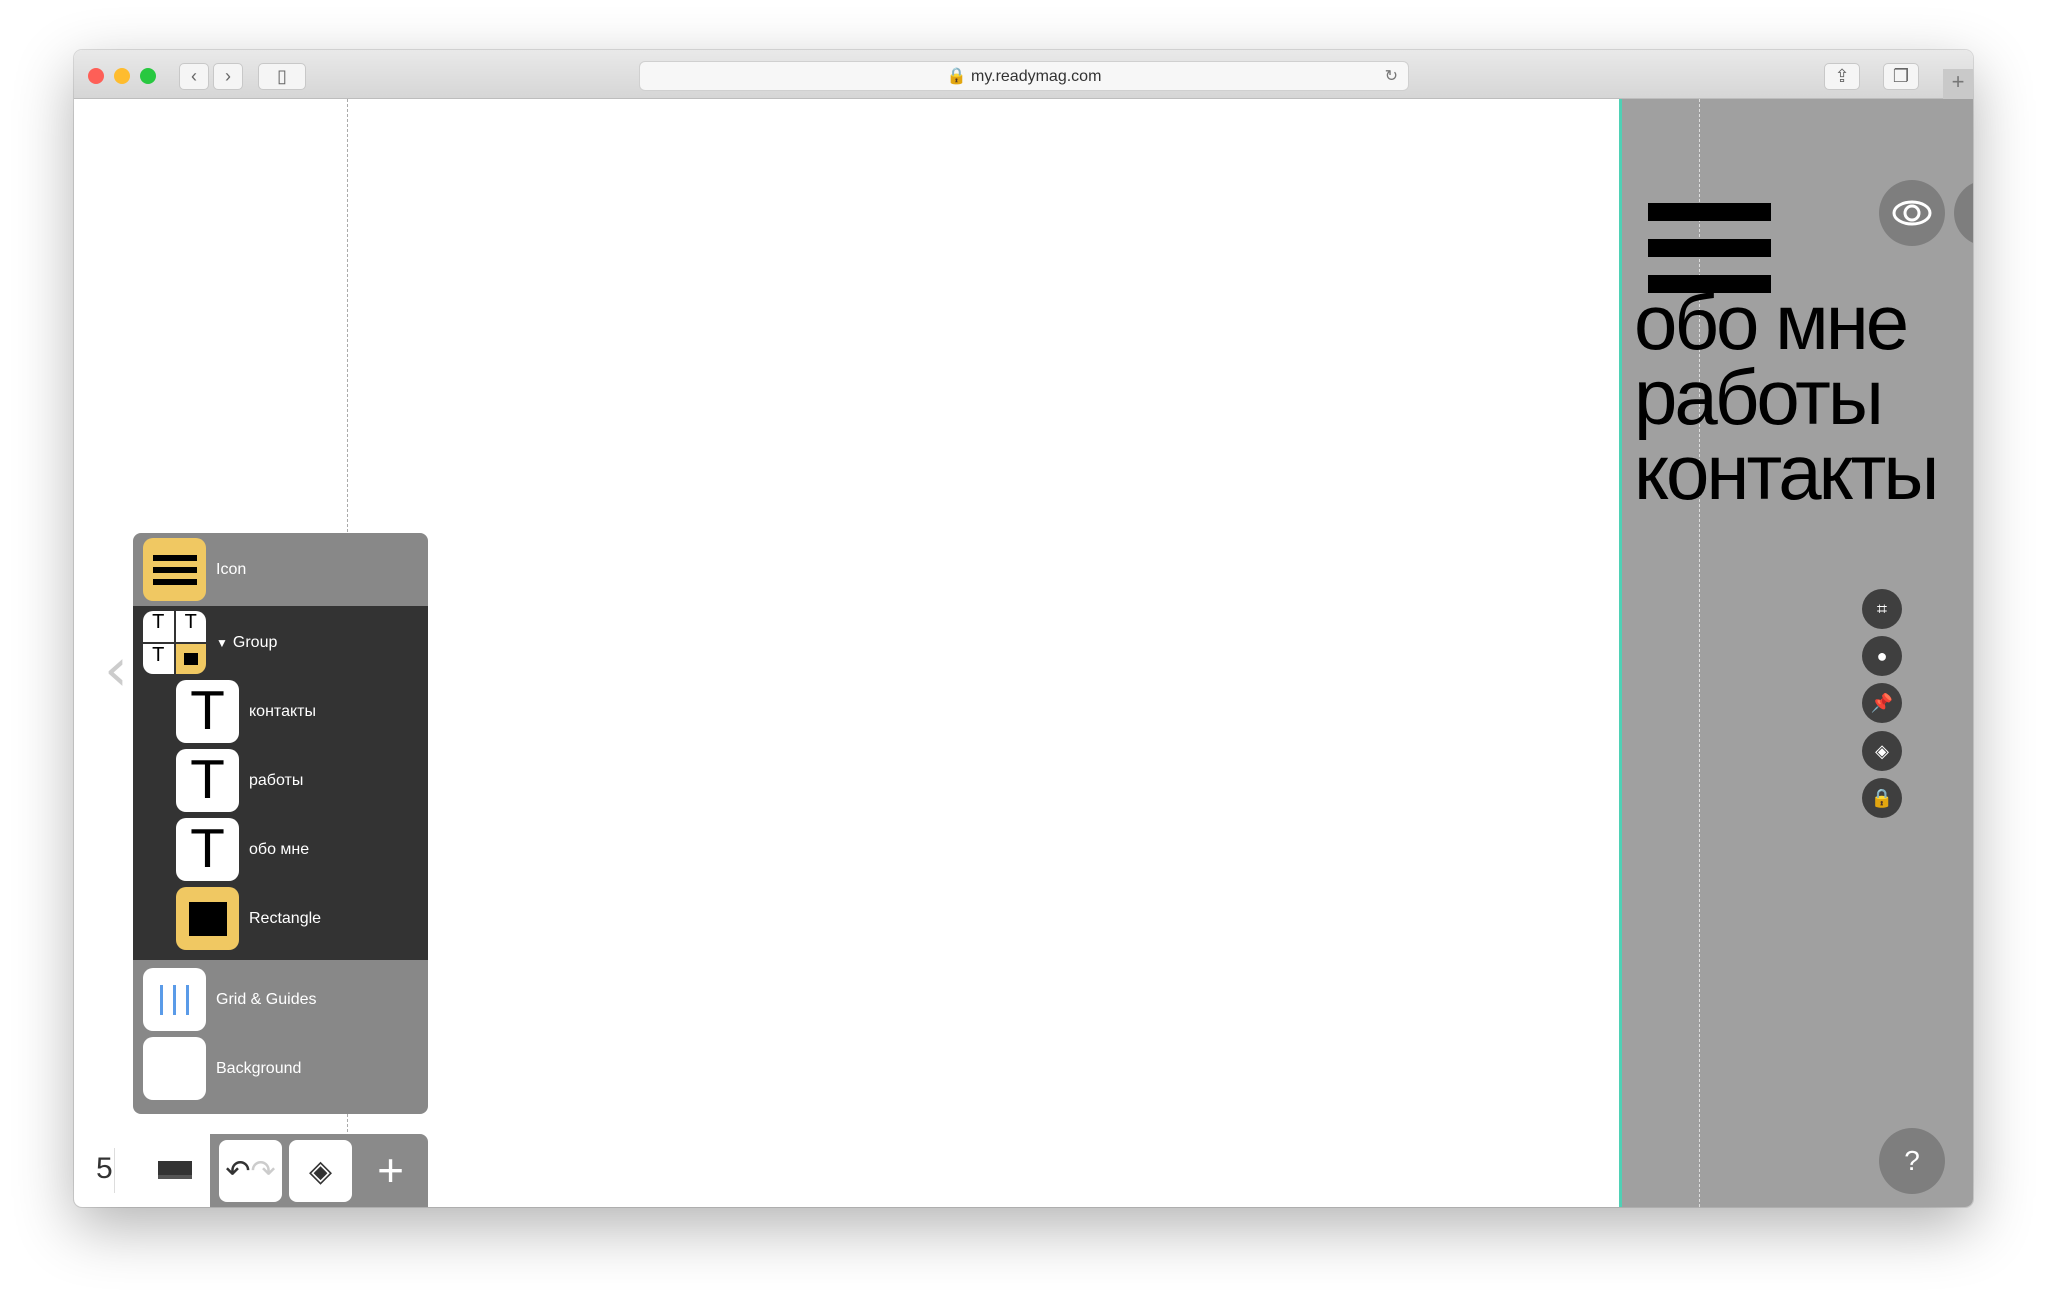 This screenshot has width=2048, height=1305. I want to click on close-window-button, so click(96, 76).